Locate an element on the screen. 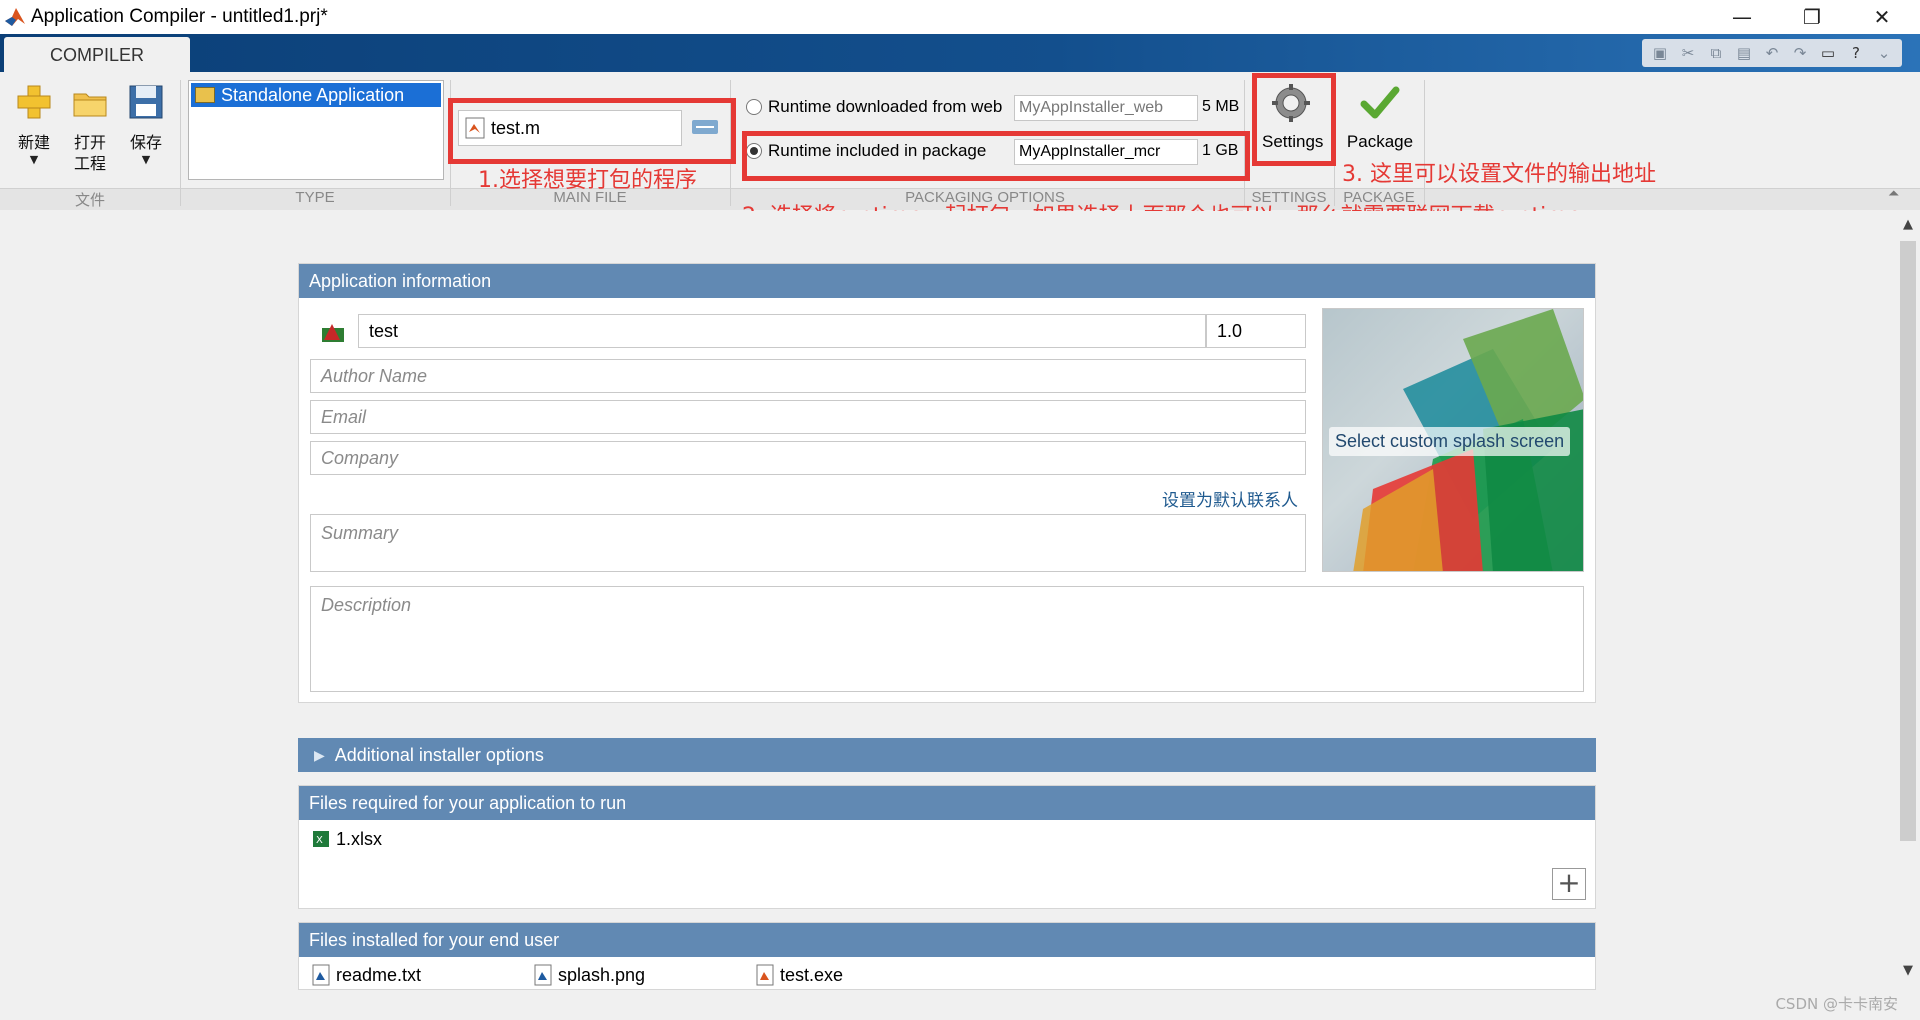 This screenshot has height=1020, width=1920. app-name-field: test is located at coordinates (782, 331).